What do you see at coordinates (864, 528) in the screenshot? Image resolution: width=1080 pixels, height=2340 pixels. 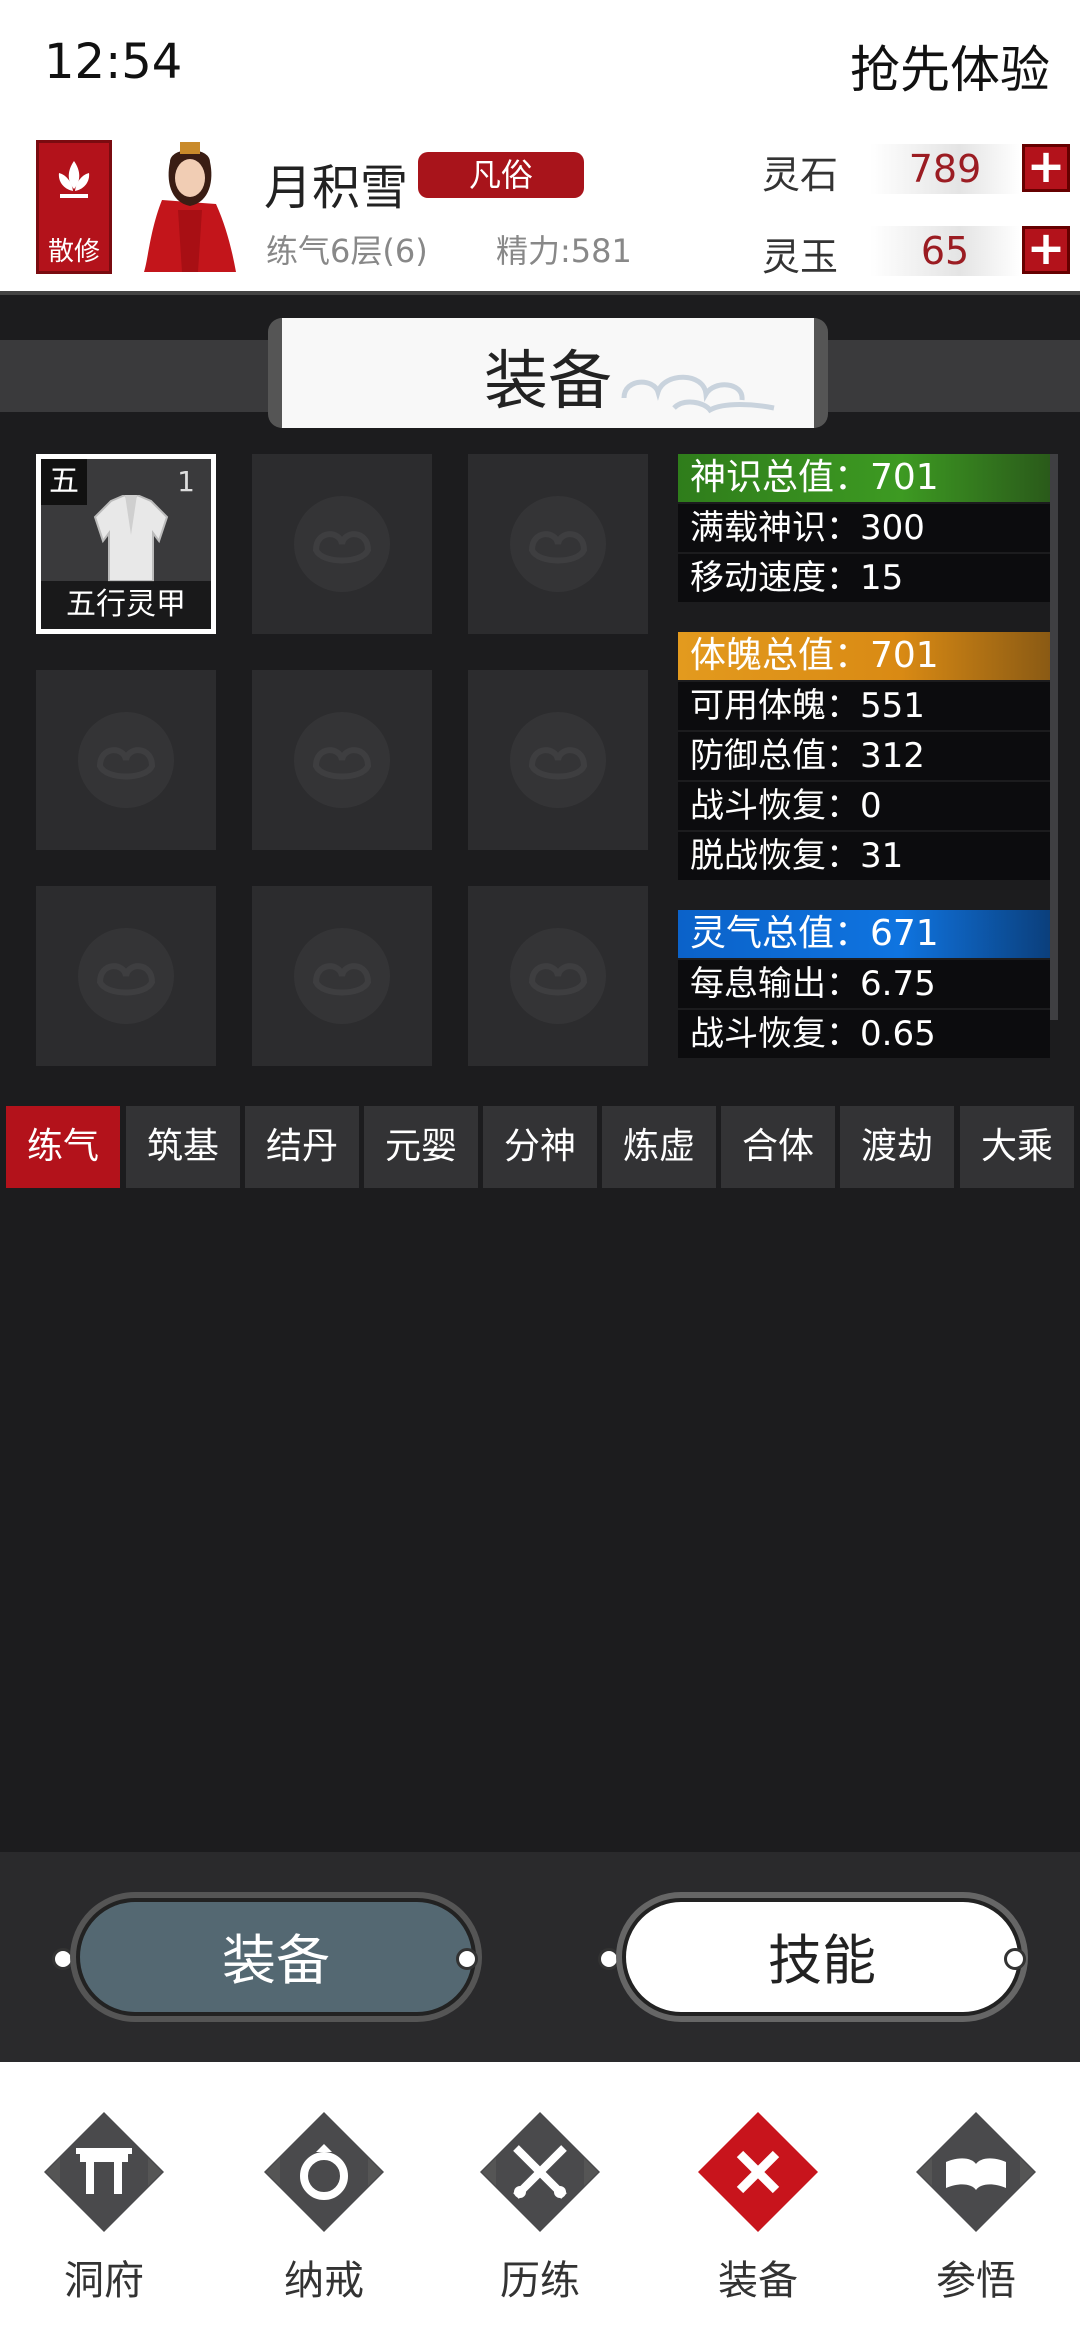 I see `stat-row: 满载神识：300` at bounding box center [864, 528].